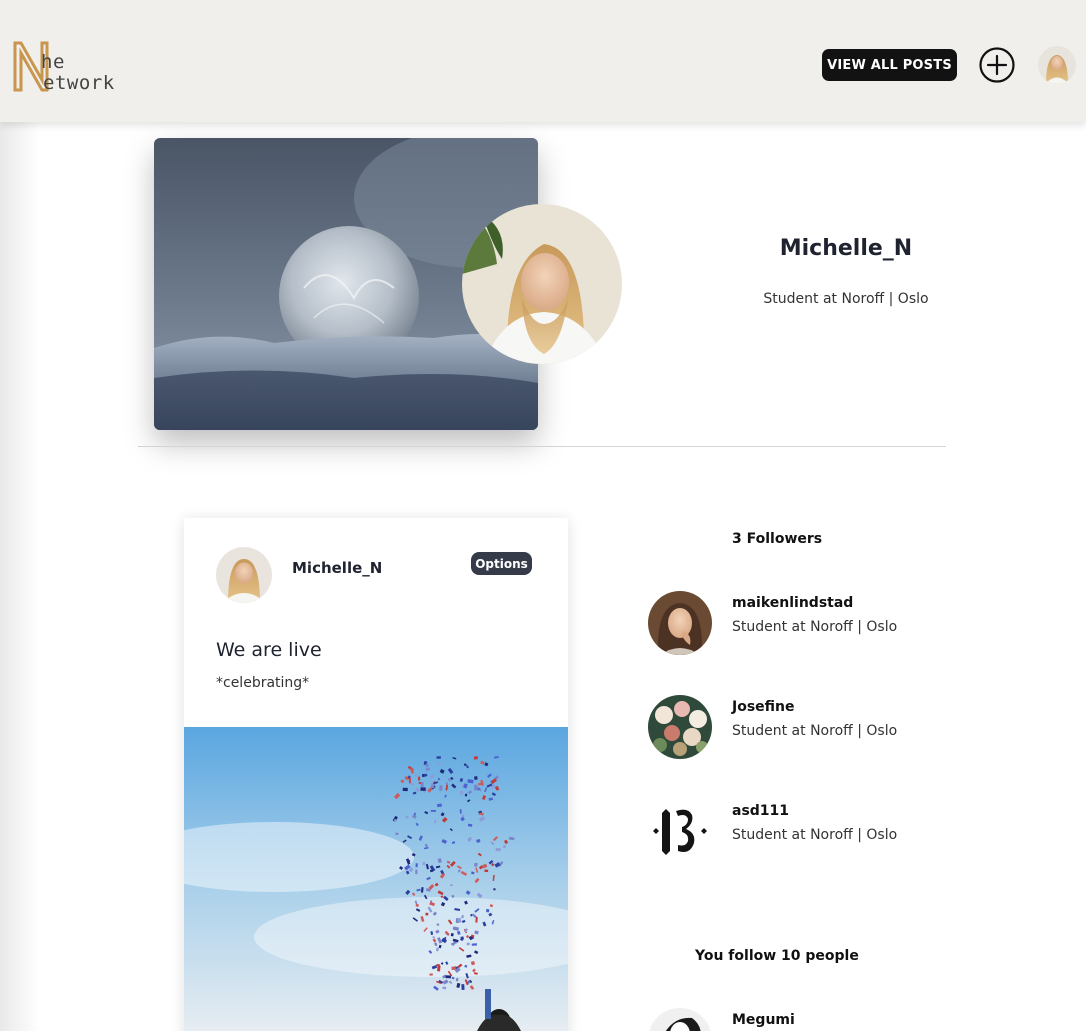 This screenshot has width=1086, height=1031. I want to click on follower-name: Josefine, so click(763, 707).